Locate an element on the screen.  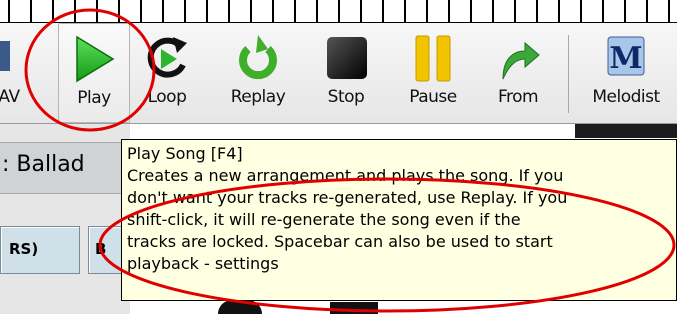
toolbar-label-melodist: Melodist is located at coordinates (626, 97).